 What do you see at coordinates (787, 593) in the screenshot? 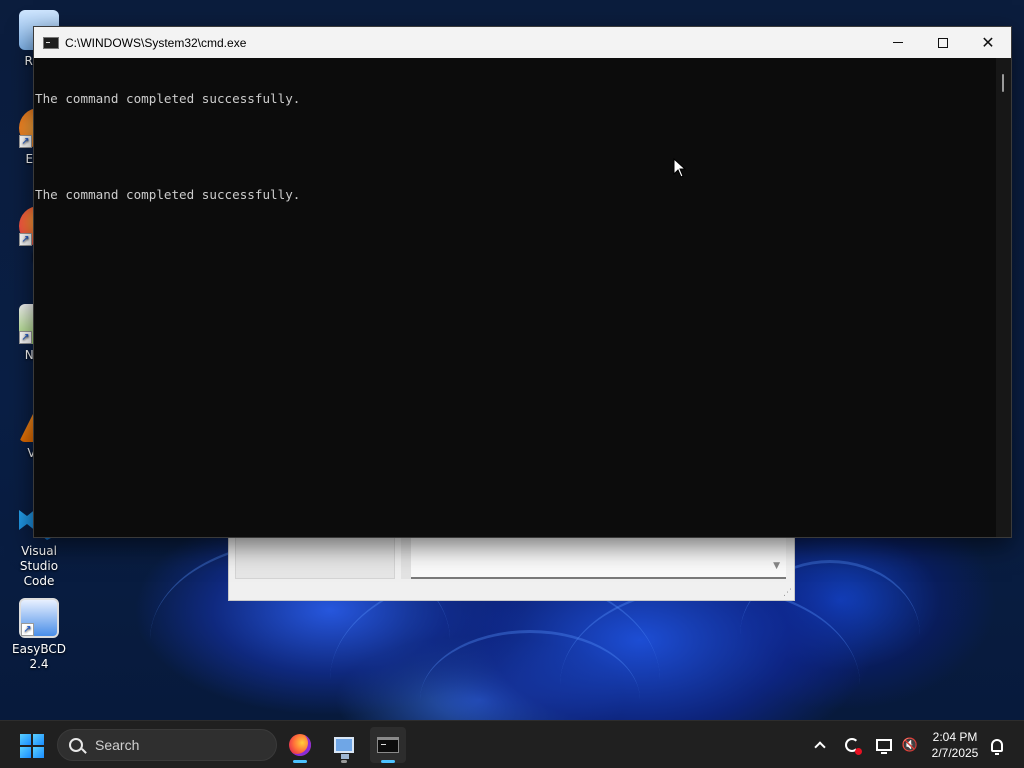
I see `resize-grip-icon: ⋰` at bounding box center [787, 593].